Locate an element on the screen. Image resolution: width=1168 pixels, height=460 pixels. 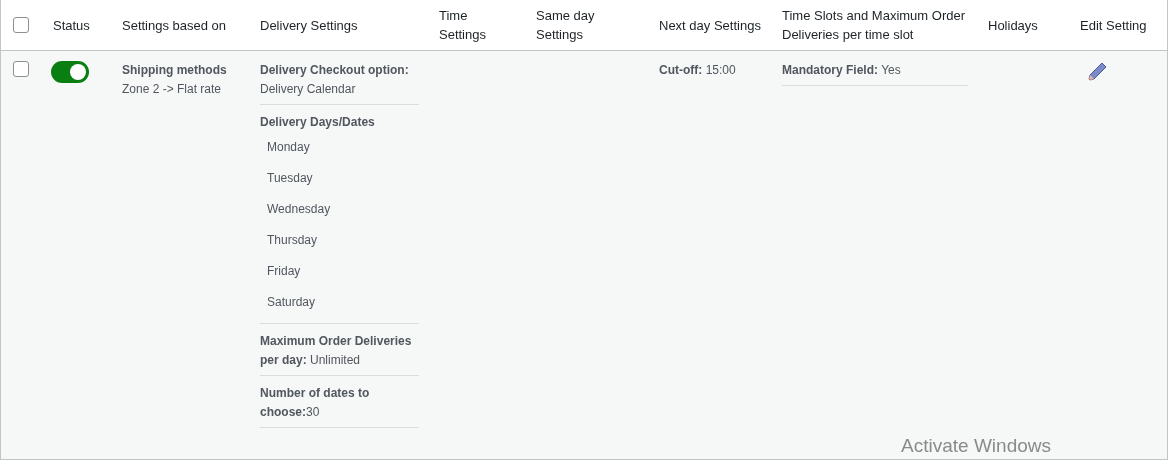
column-header: Next day Settings is located at coordinates (710, 25).